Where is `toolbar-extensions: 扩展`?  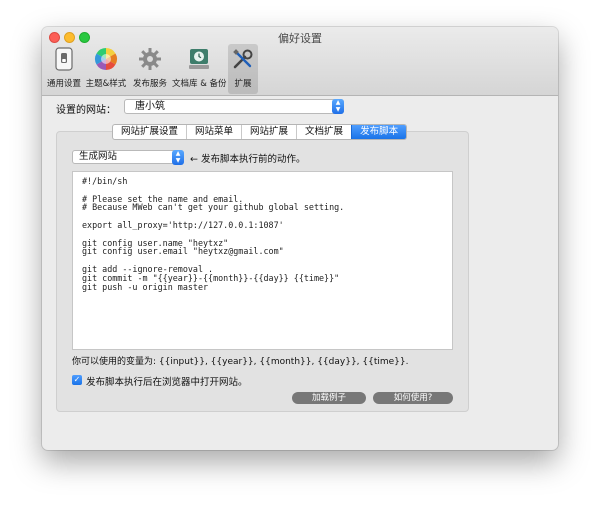
toolbar-extensions: 扩展 is located at coordinates (243, 69).